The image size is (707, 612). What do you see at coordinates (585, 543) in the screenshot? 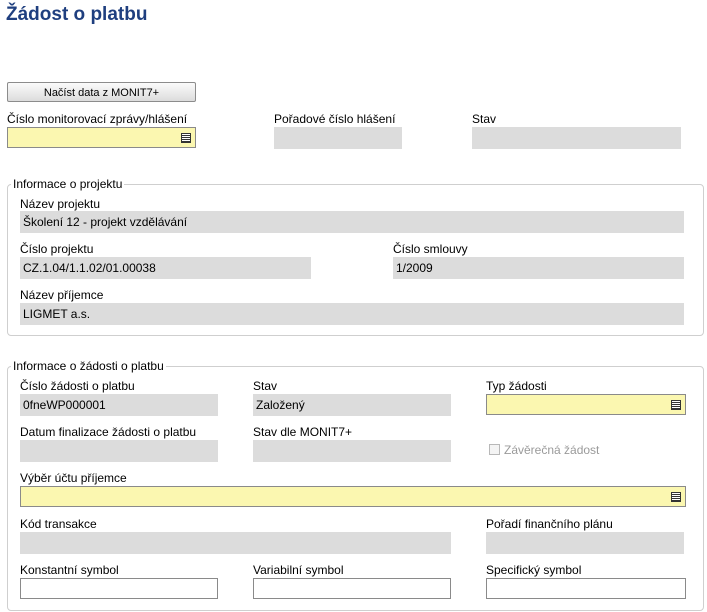
I see `financial-plan-order-field` at bounding box center [585, 543].